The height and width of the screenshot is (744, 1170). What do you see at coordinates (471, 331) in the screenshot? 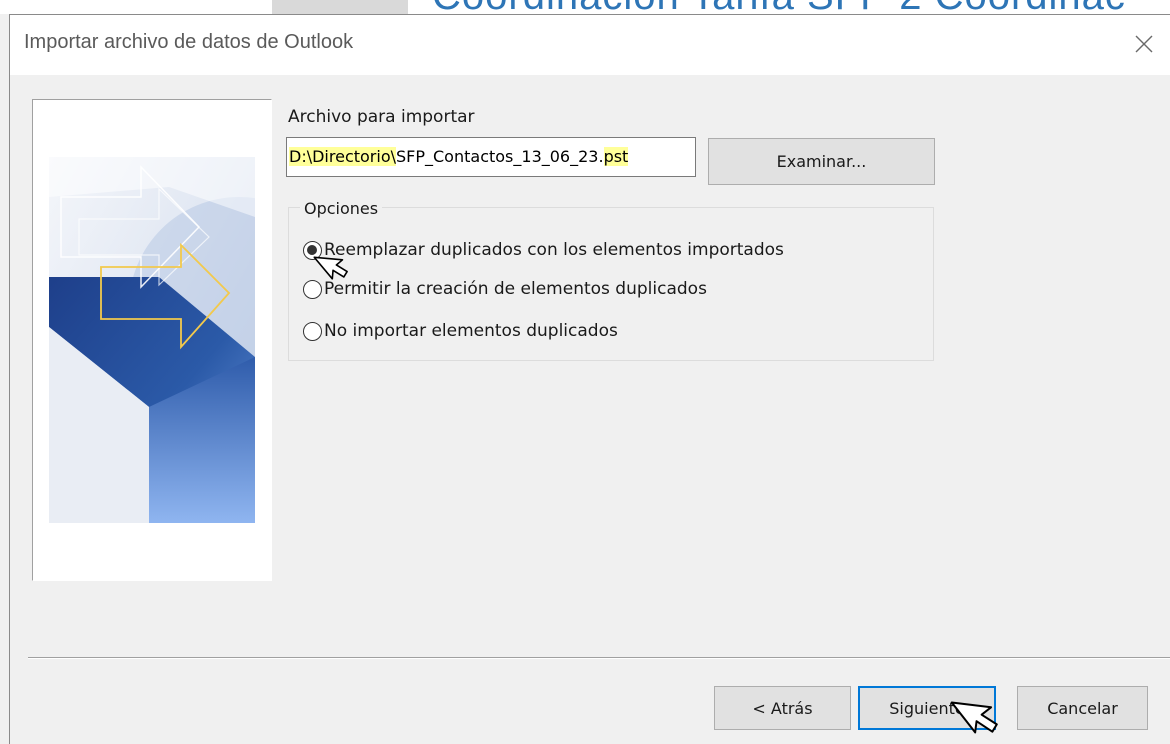
I see `radio-label-skip: No importar elementos duplicados` at bounding box center [471, 331].